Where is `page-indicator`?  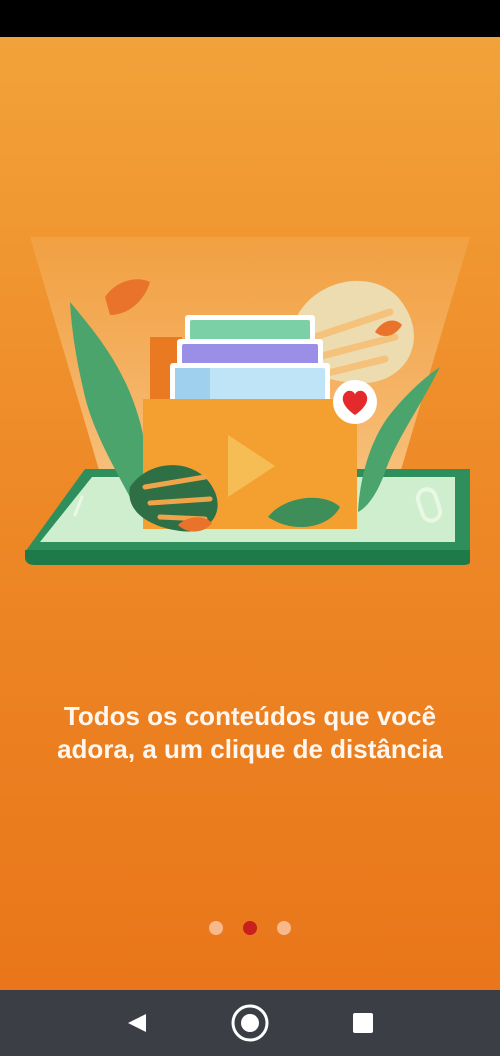
page-indicator is located at coordinates (250, 928).